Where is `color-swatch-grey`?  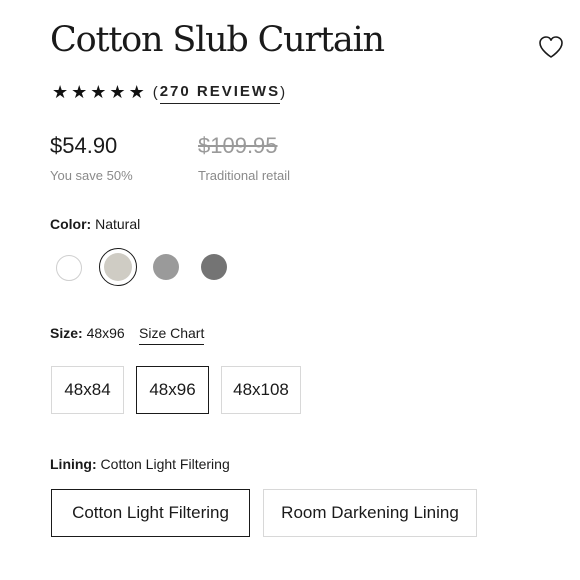 color-swatch-grey is located at coordinates (166, 267).